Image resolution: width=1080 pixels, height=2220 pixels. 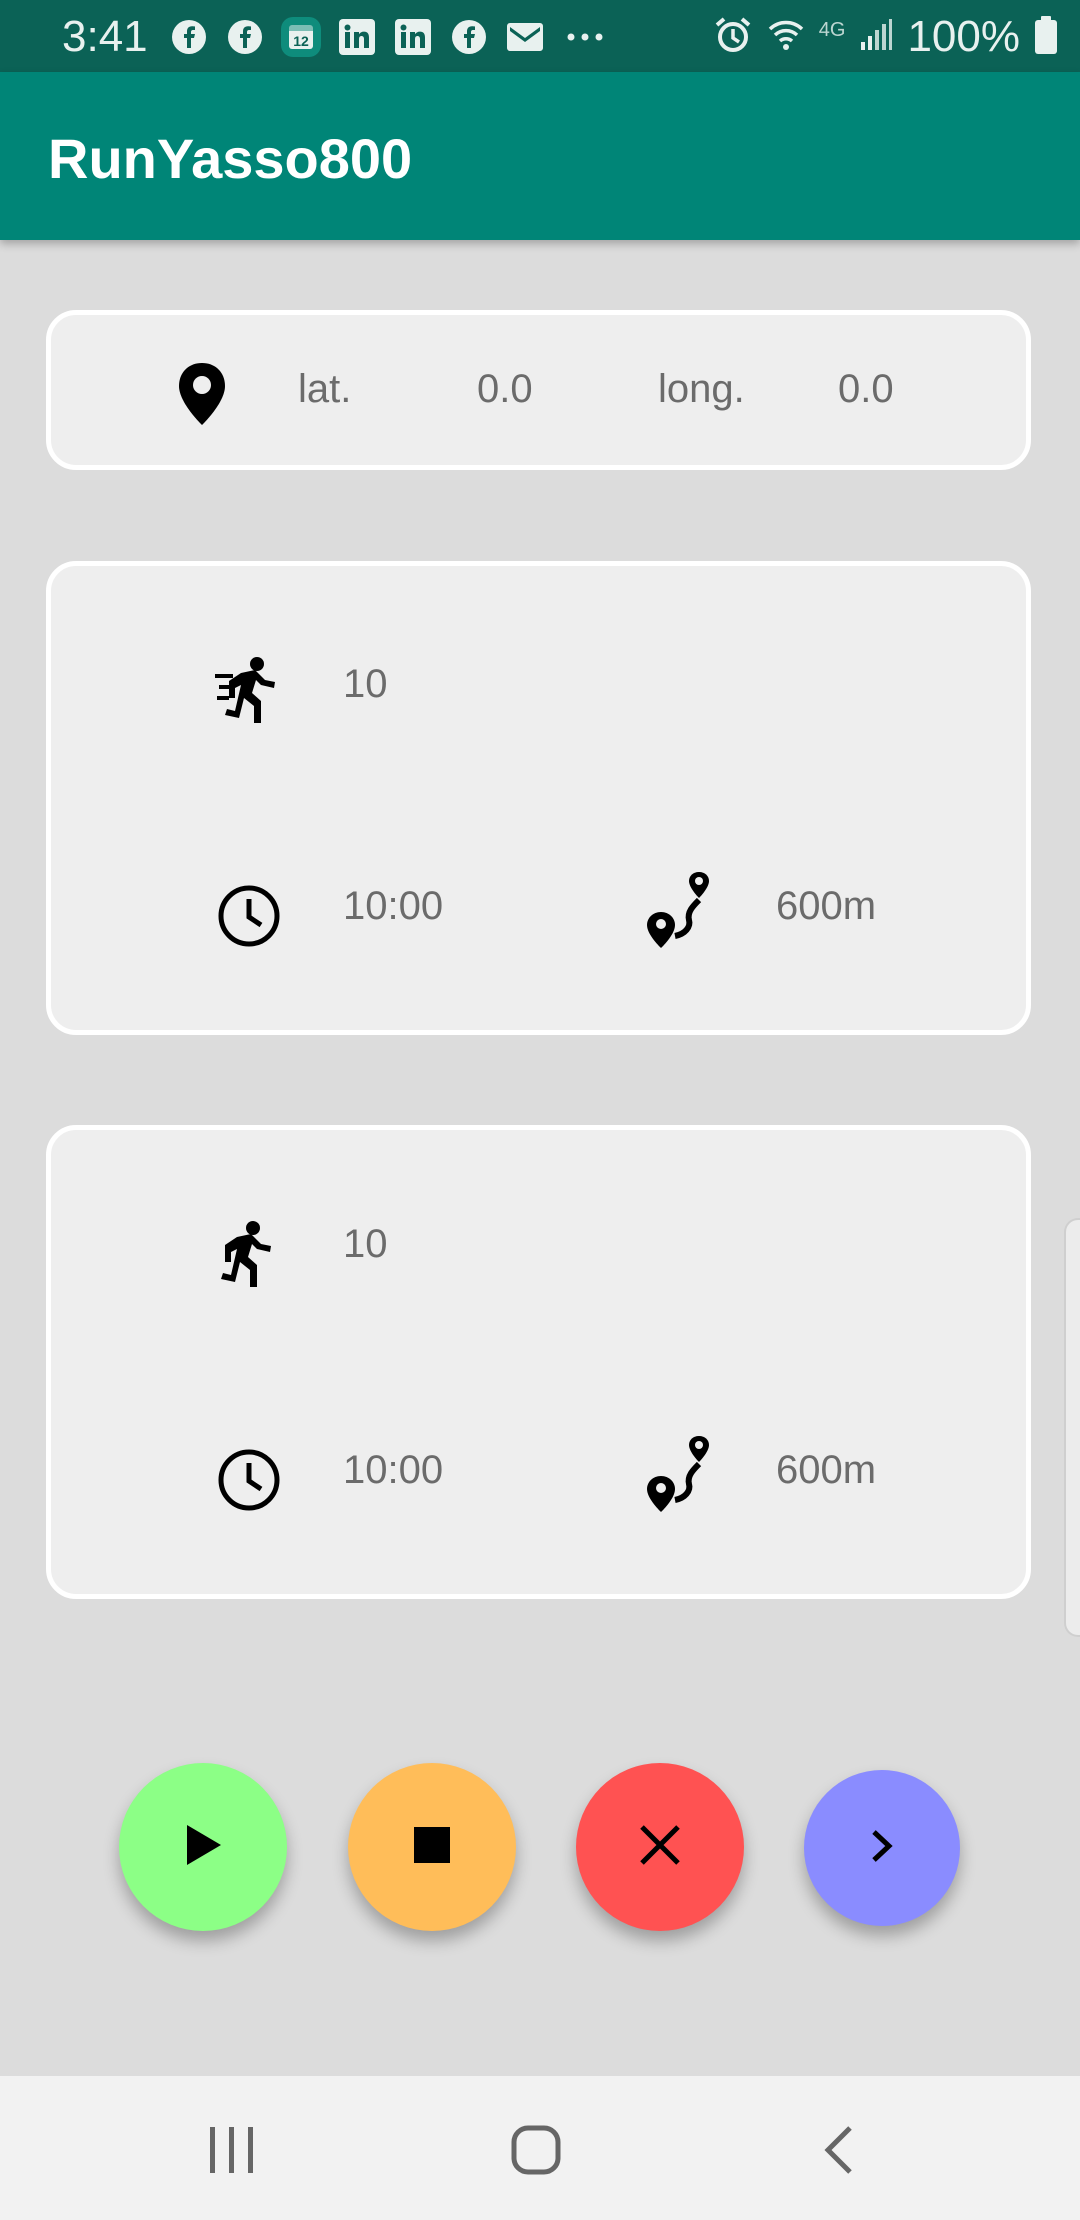 I want to click on network-badge: 4G, so click(x=832, y=29).